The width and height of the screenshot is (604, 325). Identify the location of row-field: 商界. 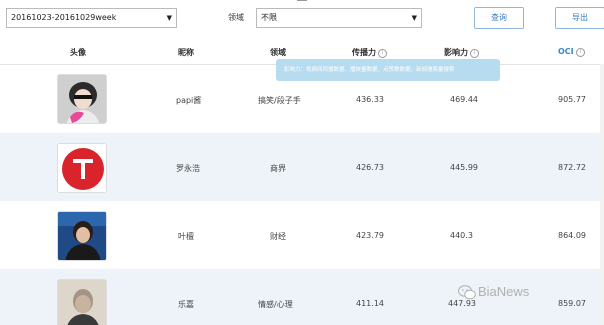
(278, 168).